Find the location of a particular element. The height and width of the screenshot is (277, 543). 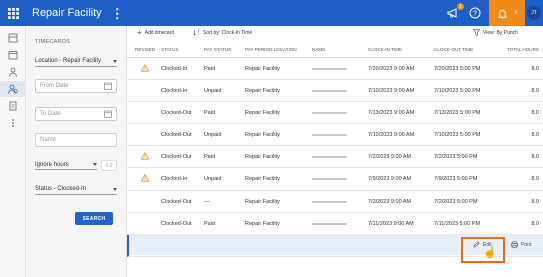

col-clock-out: CLOCK-OUT TIME is located at coordinates (453, 49).